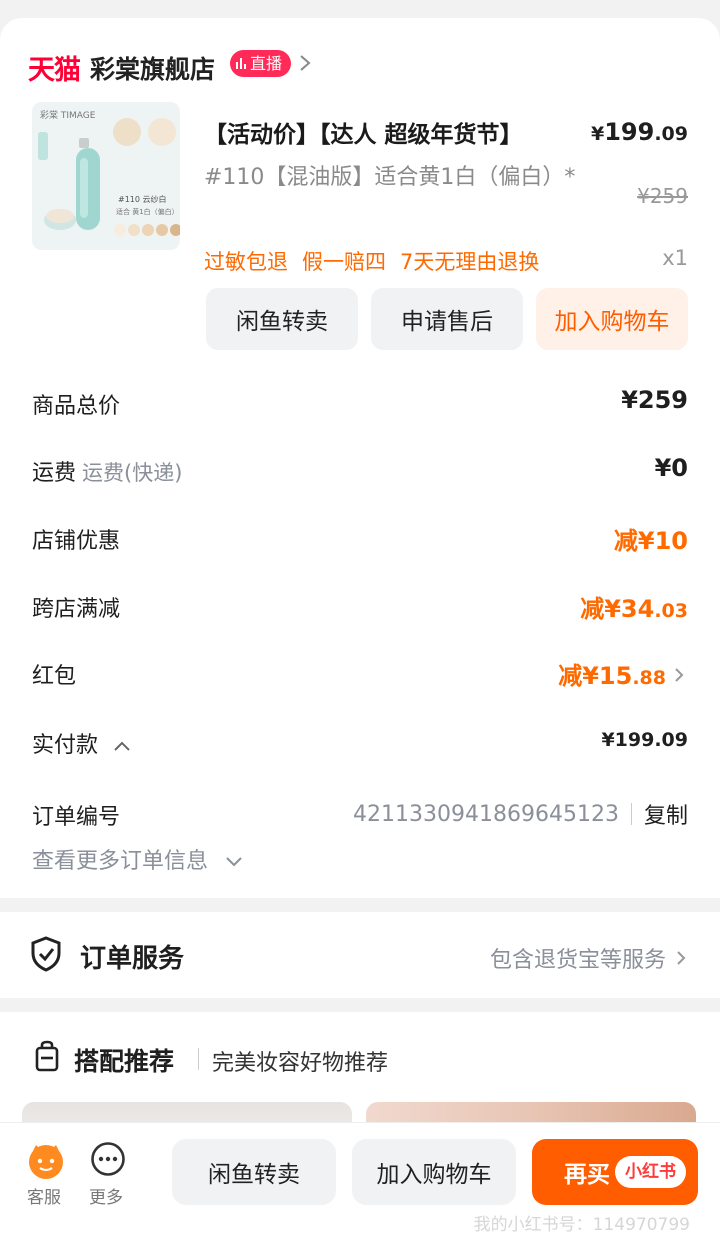  I want to click on cross-prefix: 减, so click(592, 609).